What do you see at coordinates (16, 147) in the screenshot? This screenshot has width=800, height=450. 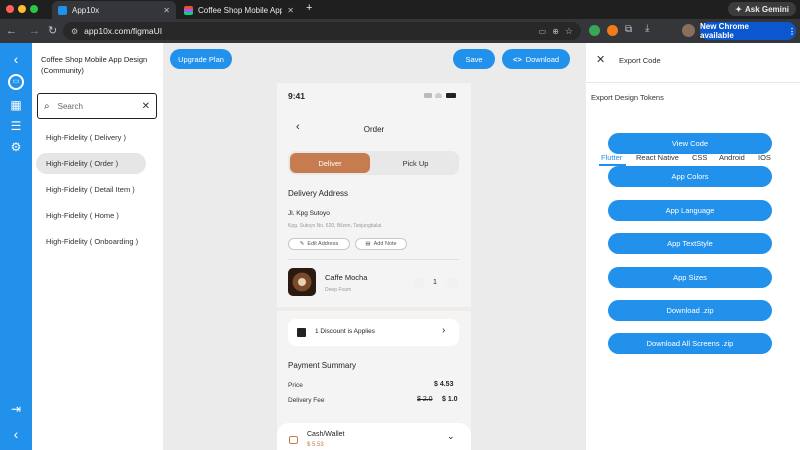 I see `gear-icon: ⚙` at bounding box center [16, 147].